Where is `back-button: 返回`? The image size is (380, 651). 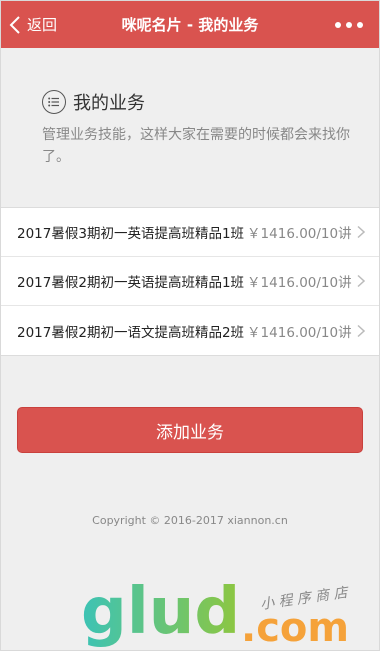 back-button: 返回 is located at coordinates (33, 24).